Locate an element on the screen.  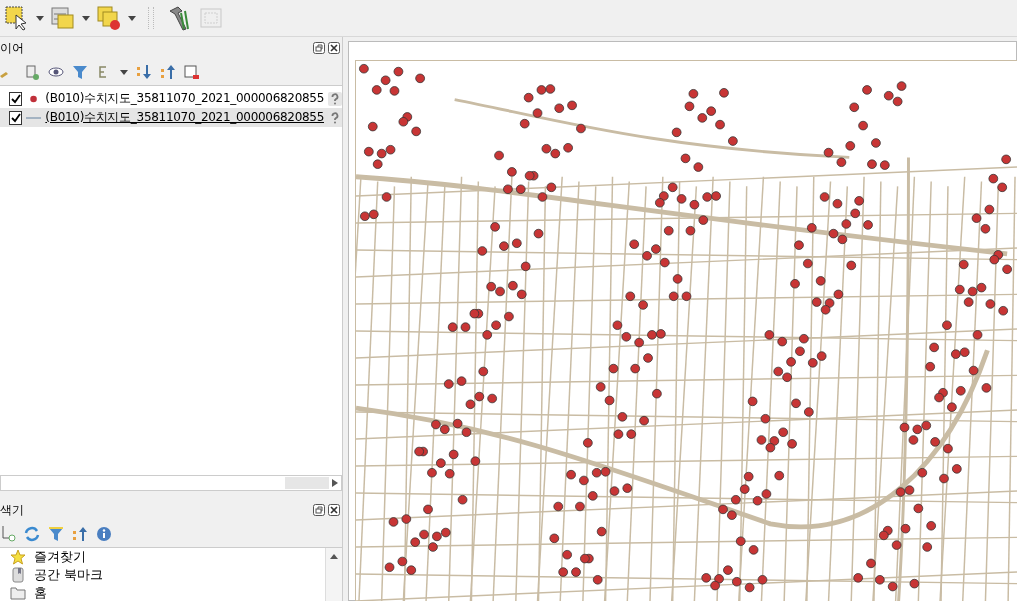
scroll-up-icon is located at coordinates (334, 556).